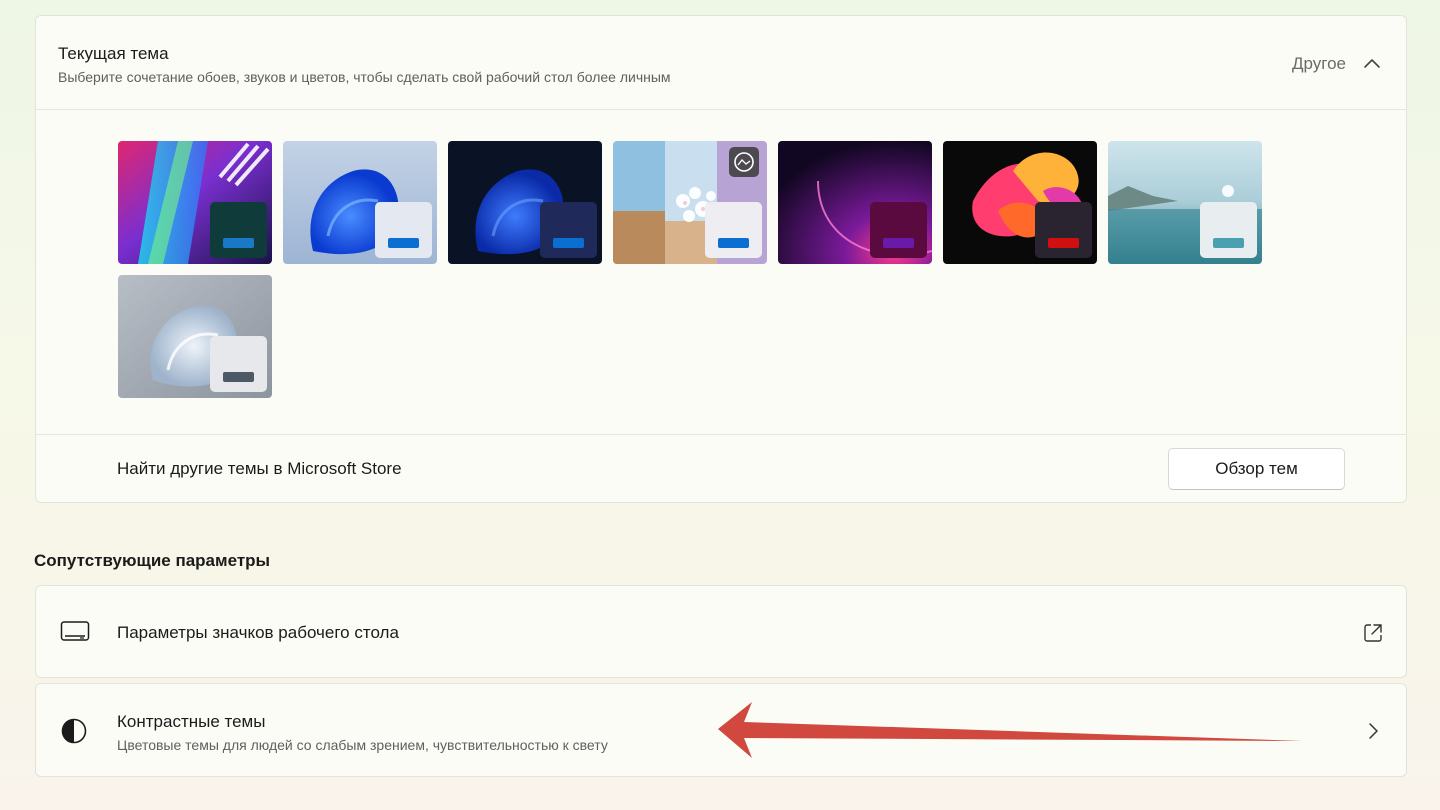  What do you see at coordinates (1010, 730) in the screenshot?
I see `annotation-arrow` at bounding box center [1010, 730].